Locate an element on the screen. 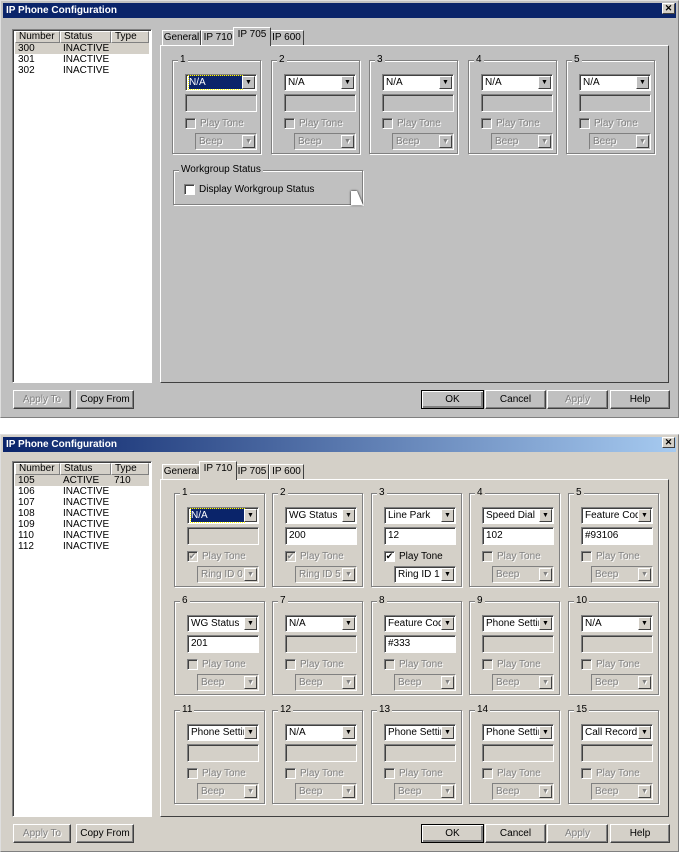 This screenshot has height=852, width=679. function-dropdown: Speed Dial ▼ is located at coordinates (518, 515).